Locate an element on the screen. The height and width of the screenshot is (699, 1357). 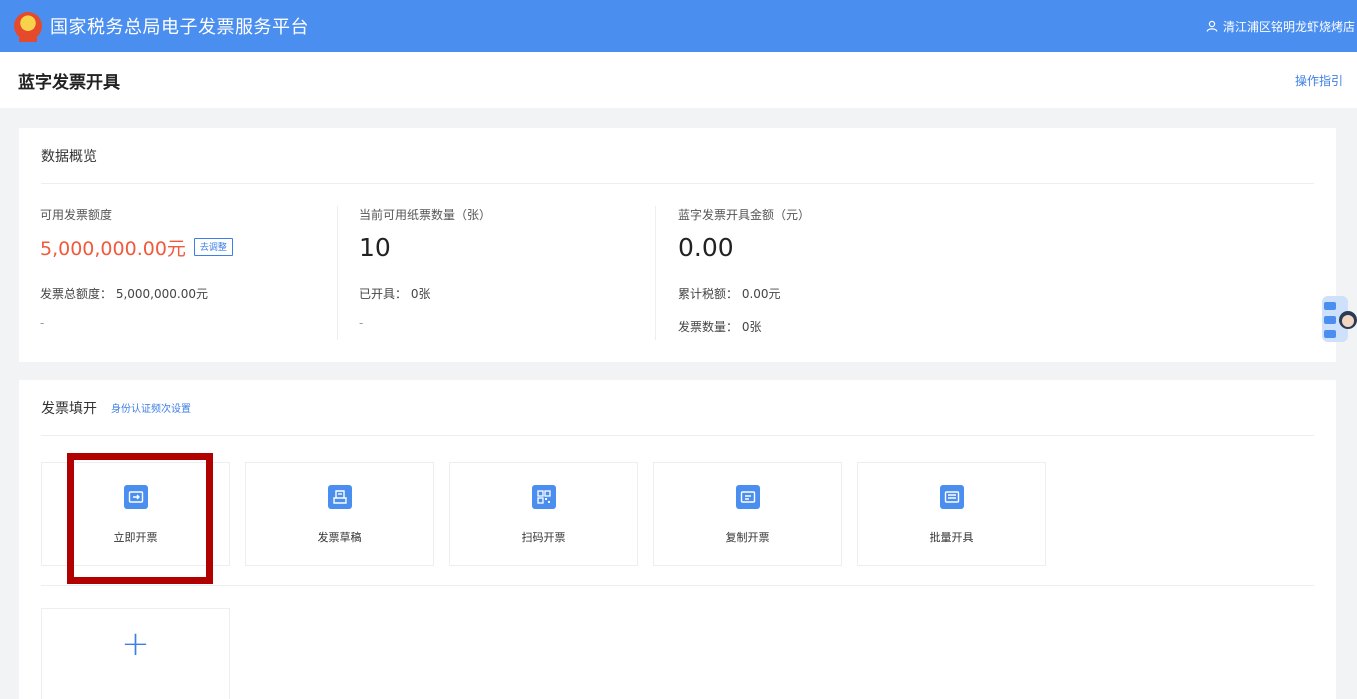
quota-extra: - is located at coordinates (42, 323).